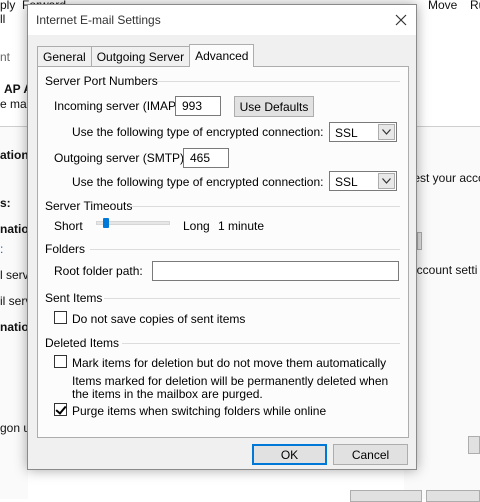 This screenshot has width=480, height=502. I want to click on timeout-short-label: Short, so click(68, 226).